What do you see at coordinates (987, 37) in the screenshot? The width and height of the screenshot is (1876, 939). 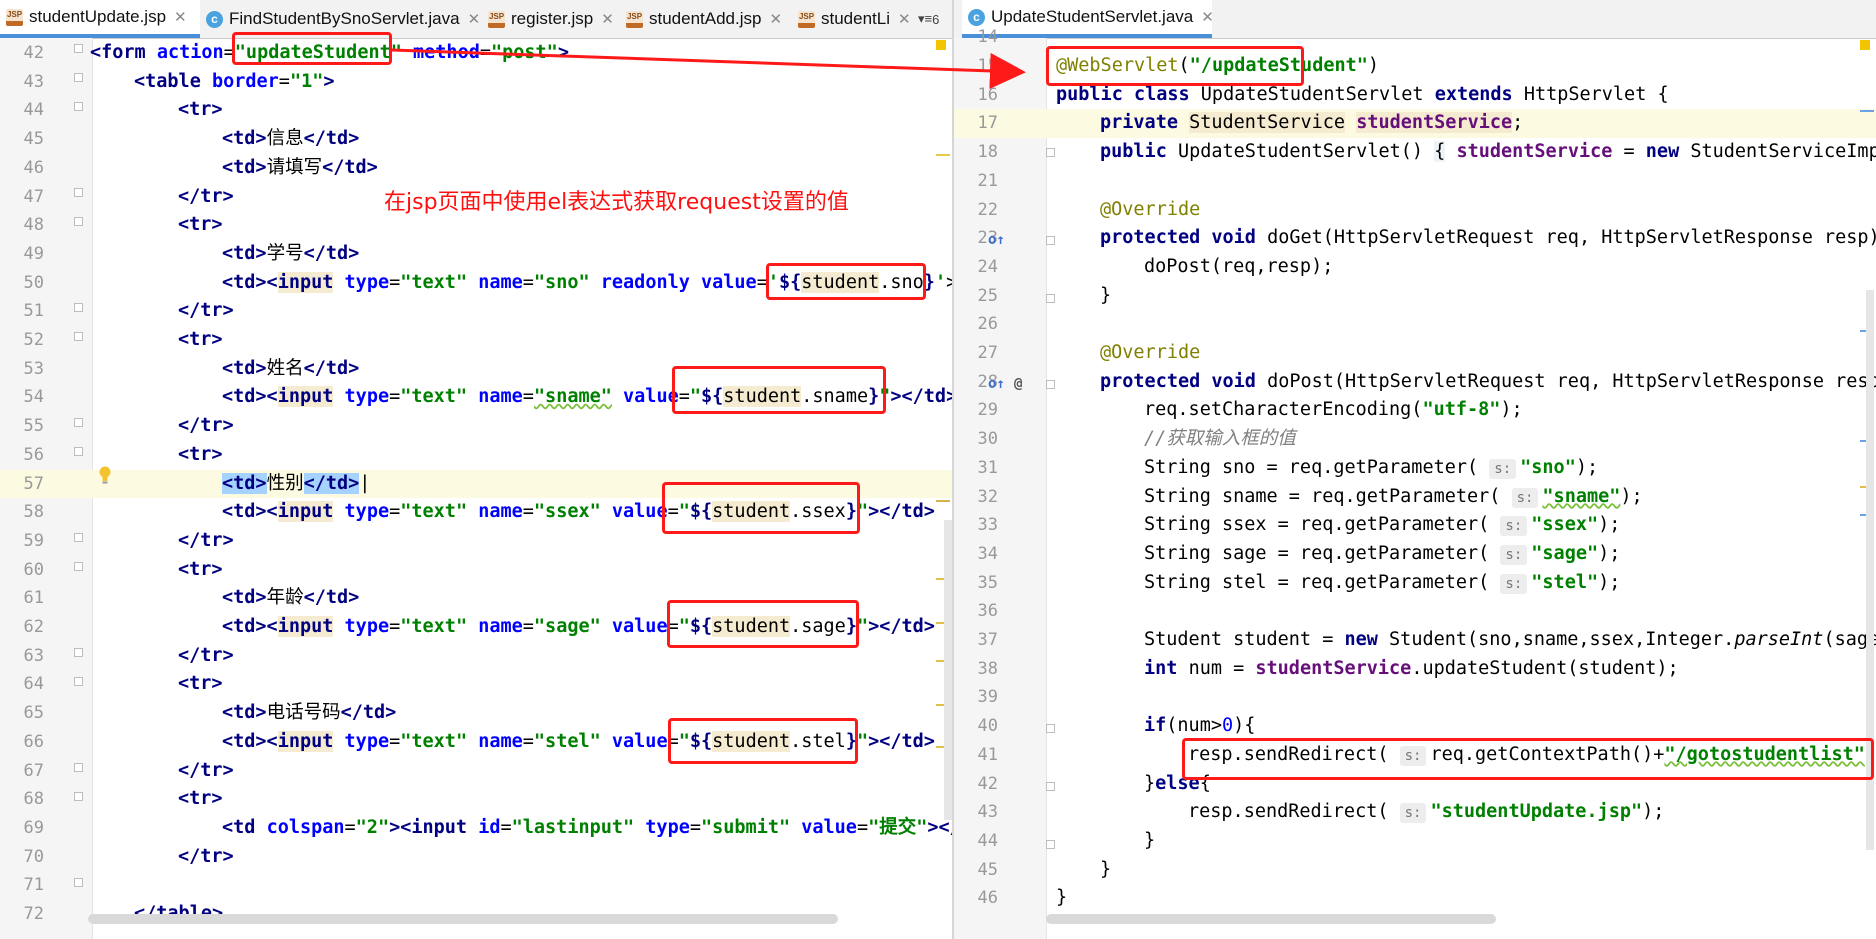 I see `code-line: 14` at bounding box center [987, 37].